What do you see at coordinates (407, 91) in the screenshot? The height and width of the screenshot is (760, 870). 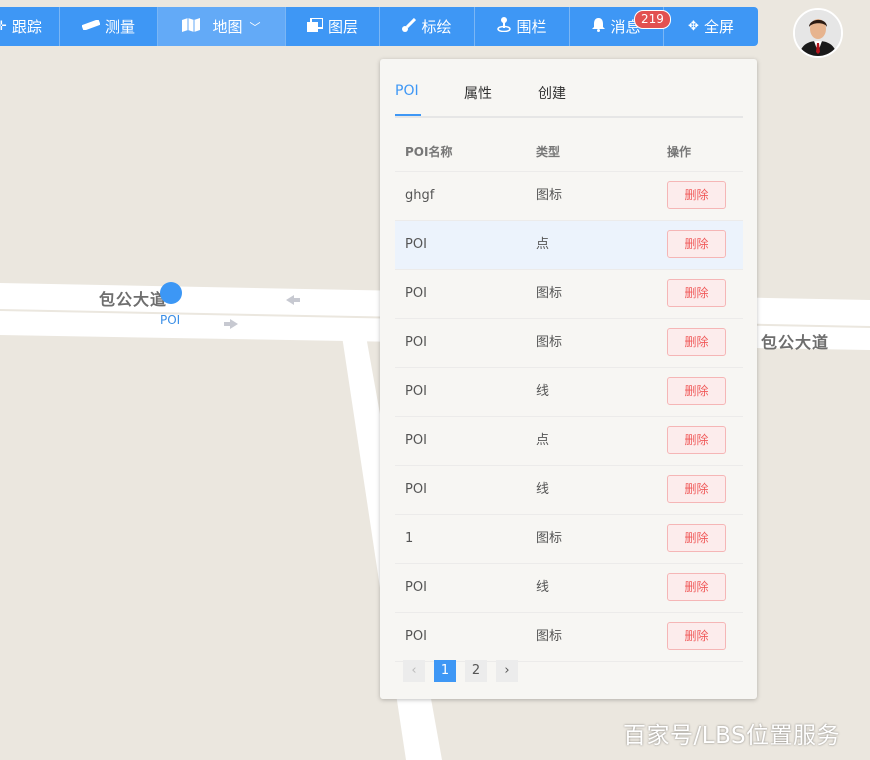 I see `tab-poi: POI` at bounding box center [407, 91].